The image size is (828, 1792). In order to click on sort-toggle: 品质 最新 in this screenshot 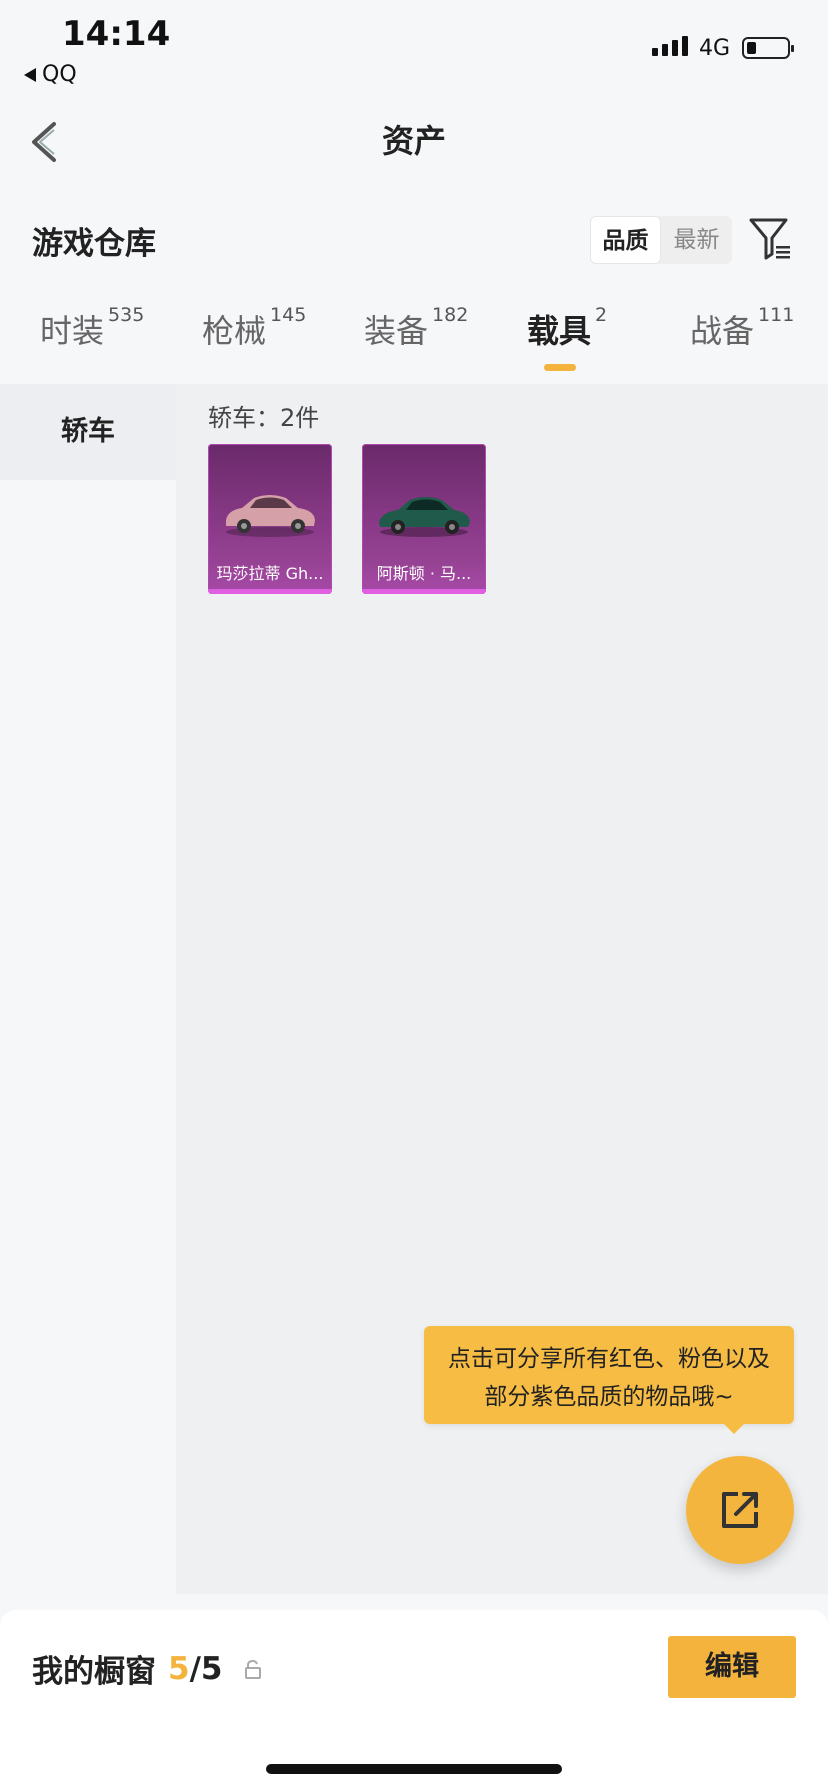, I will do `click(661, 240)`.